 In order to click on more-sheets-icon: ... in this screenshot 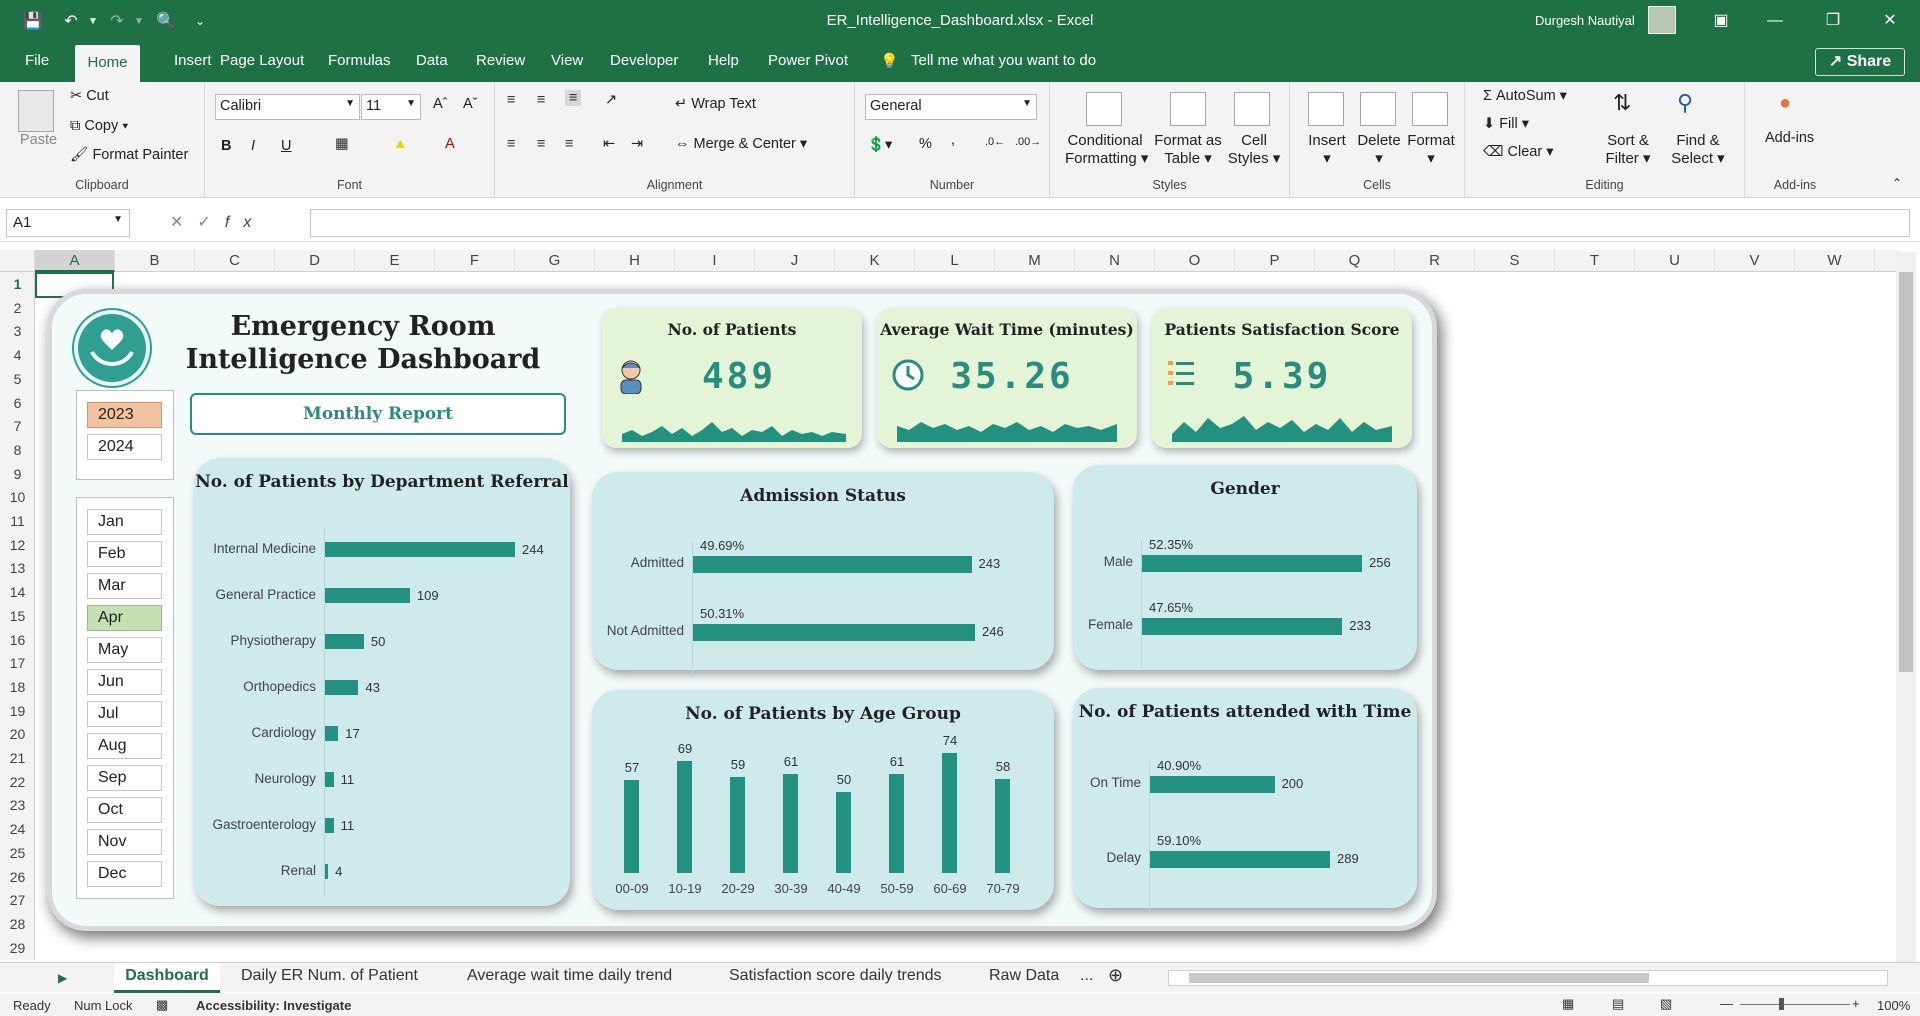, I will do `click(1086, 976)`.